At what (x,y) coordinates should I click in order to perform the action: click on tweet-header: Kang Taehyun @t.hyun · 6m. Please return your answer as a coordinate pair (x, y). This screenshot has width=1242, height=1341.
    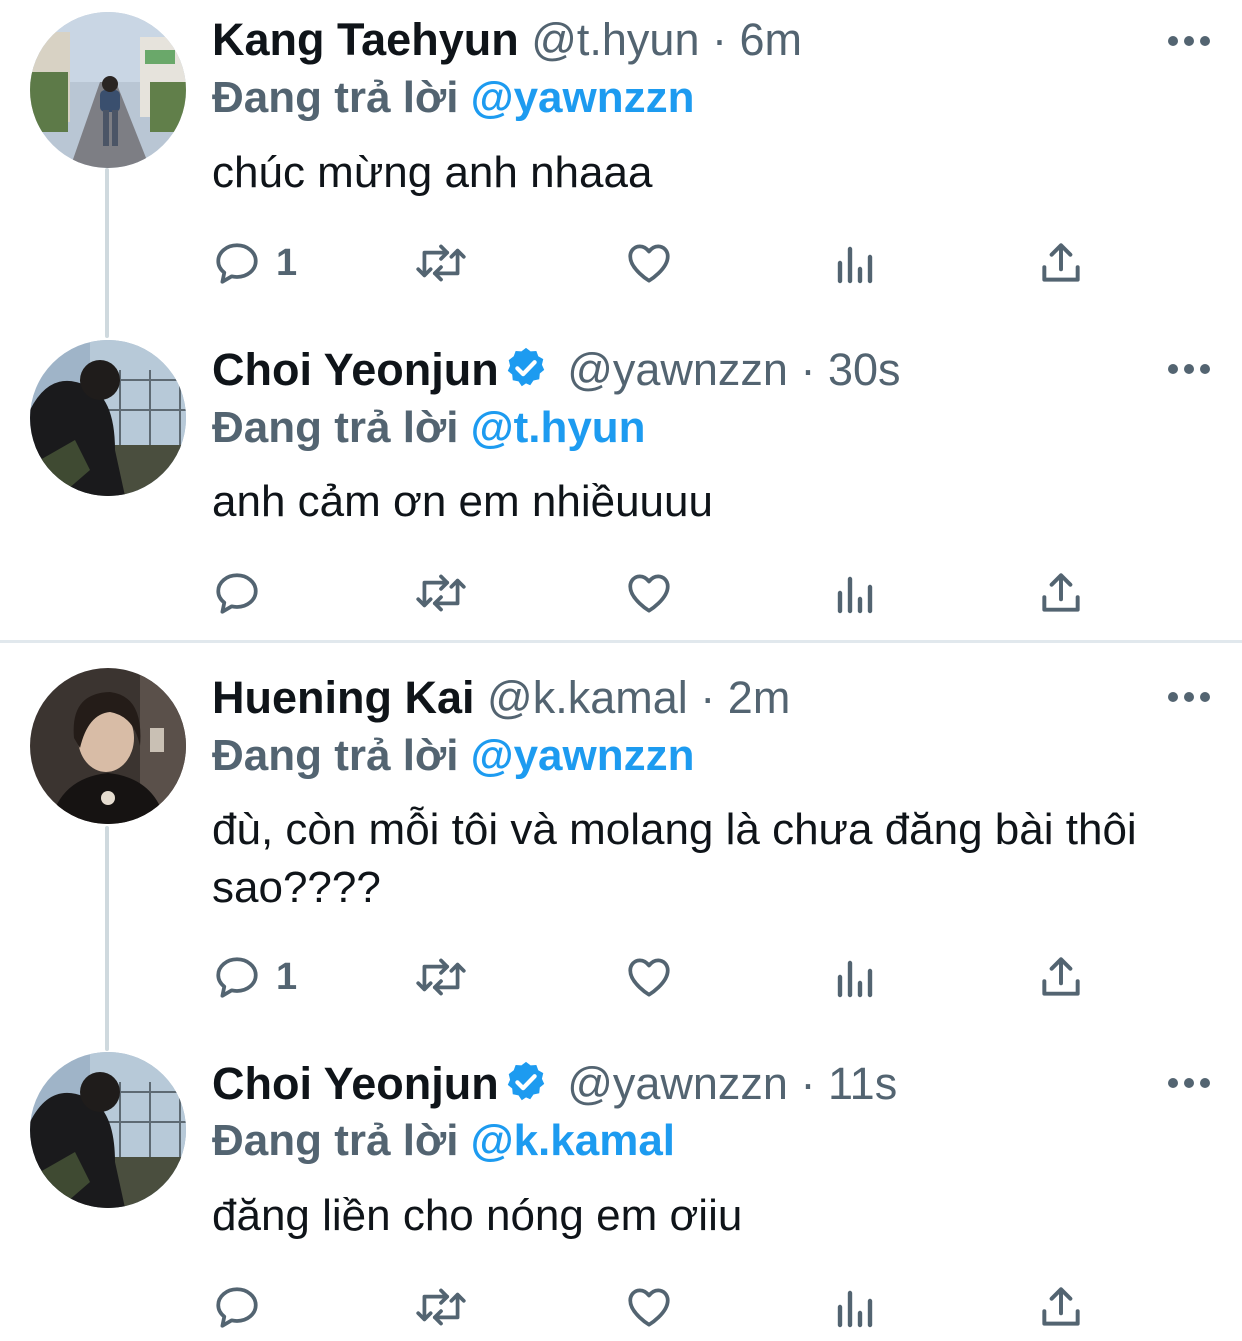
    Looking at the image, I should click on (507, 40).